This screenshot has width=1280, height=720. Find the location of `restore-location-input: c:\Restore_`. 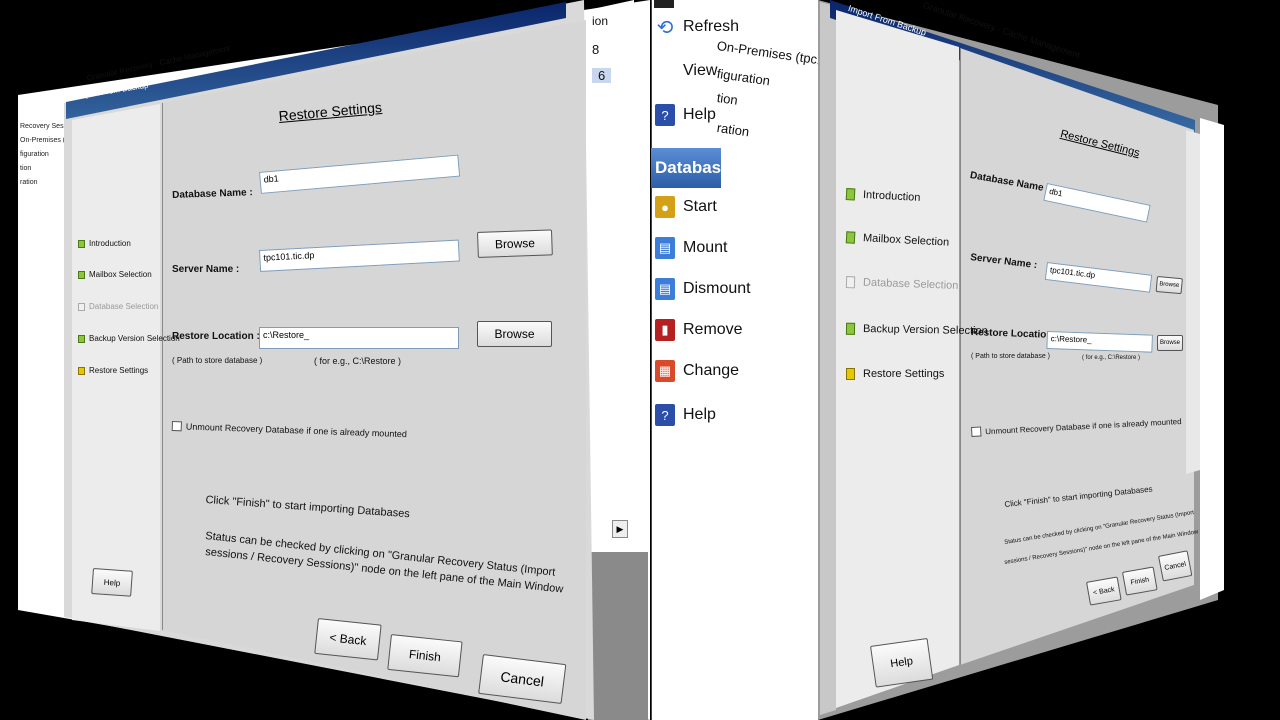

restore-location-input: c:\Restore_ is located at coordinates (359, 338).